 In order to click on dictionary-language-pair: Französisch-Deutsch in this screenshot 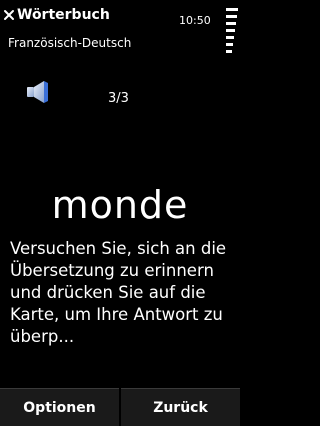, I will do `click(70, 43)`.